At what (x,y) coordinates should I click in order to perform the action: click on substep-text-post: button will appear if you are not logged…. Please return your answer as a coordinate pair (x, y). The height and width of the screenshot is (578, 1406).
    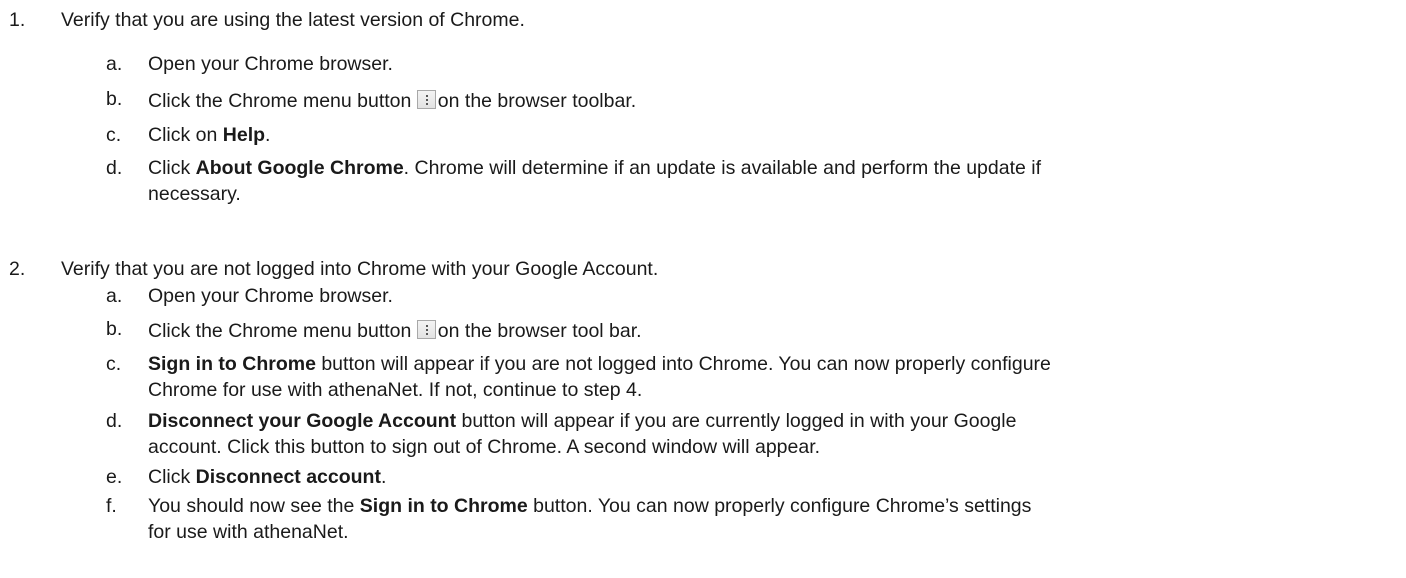
    Looking at the image, I should click on (683, 364).